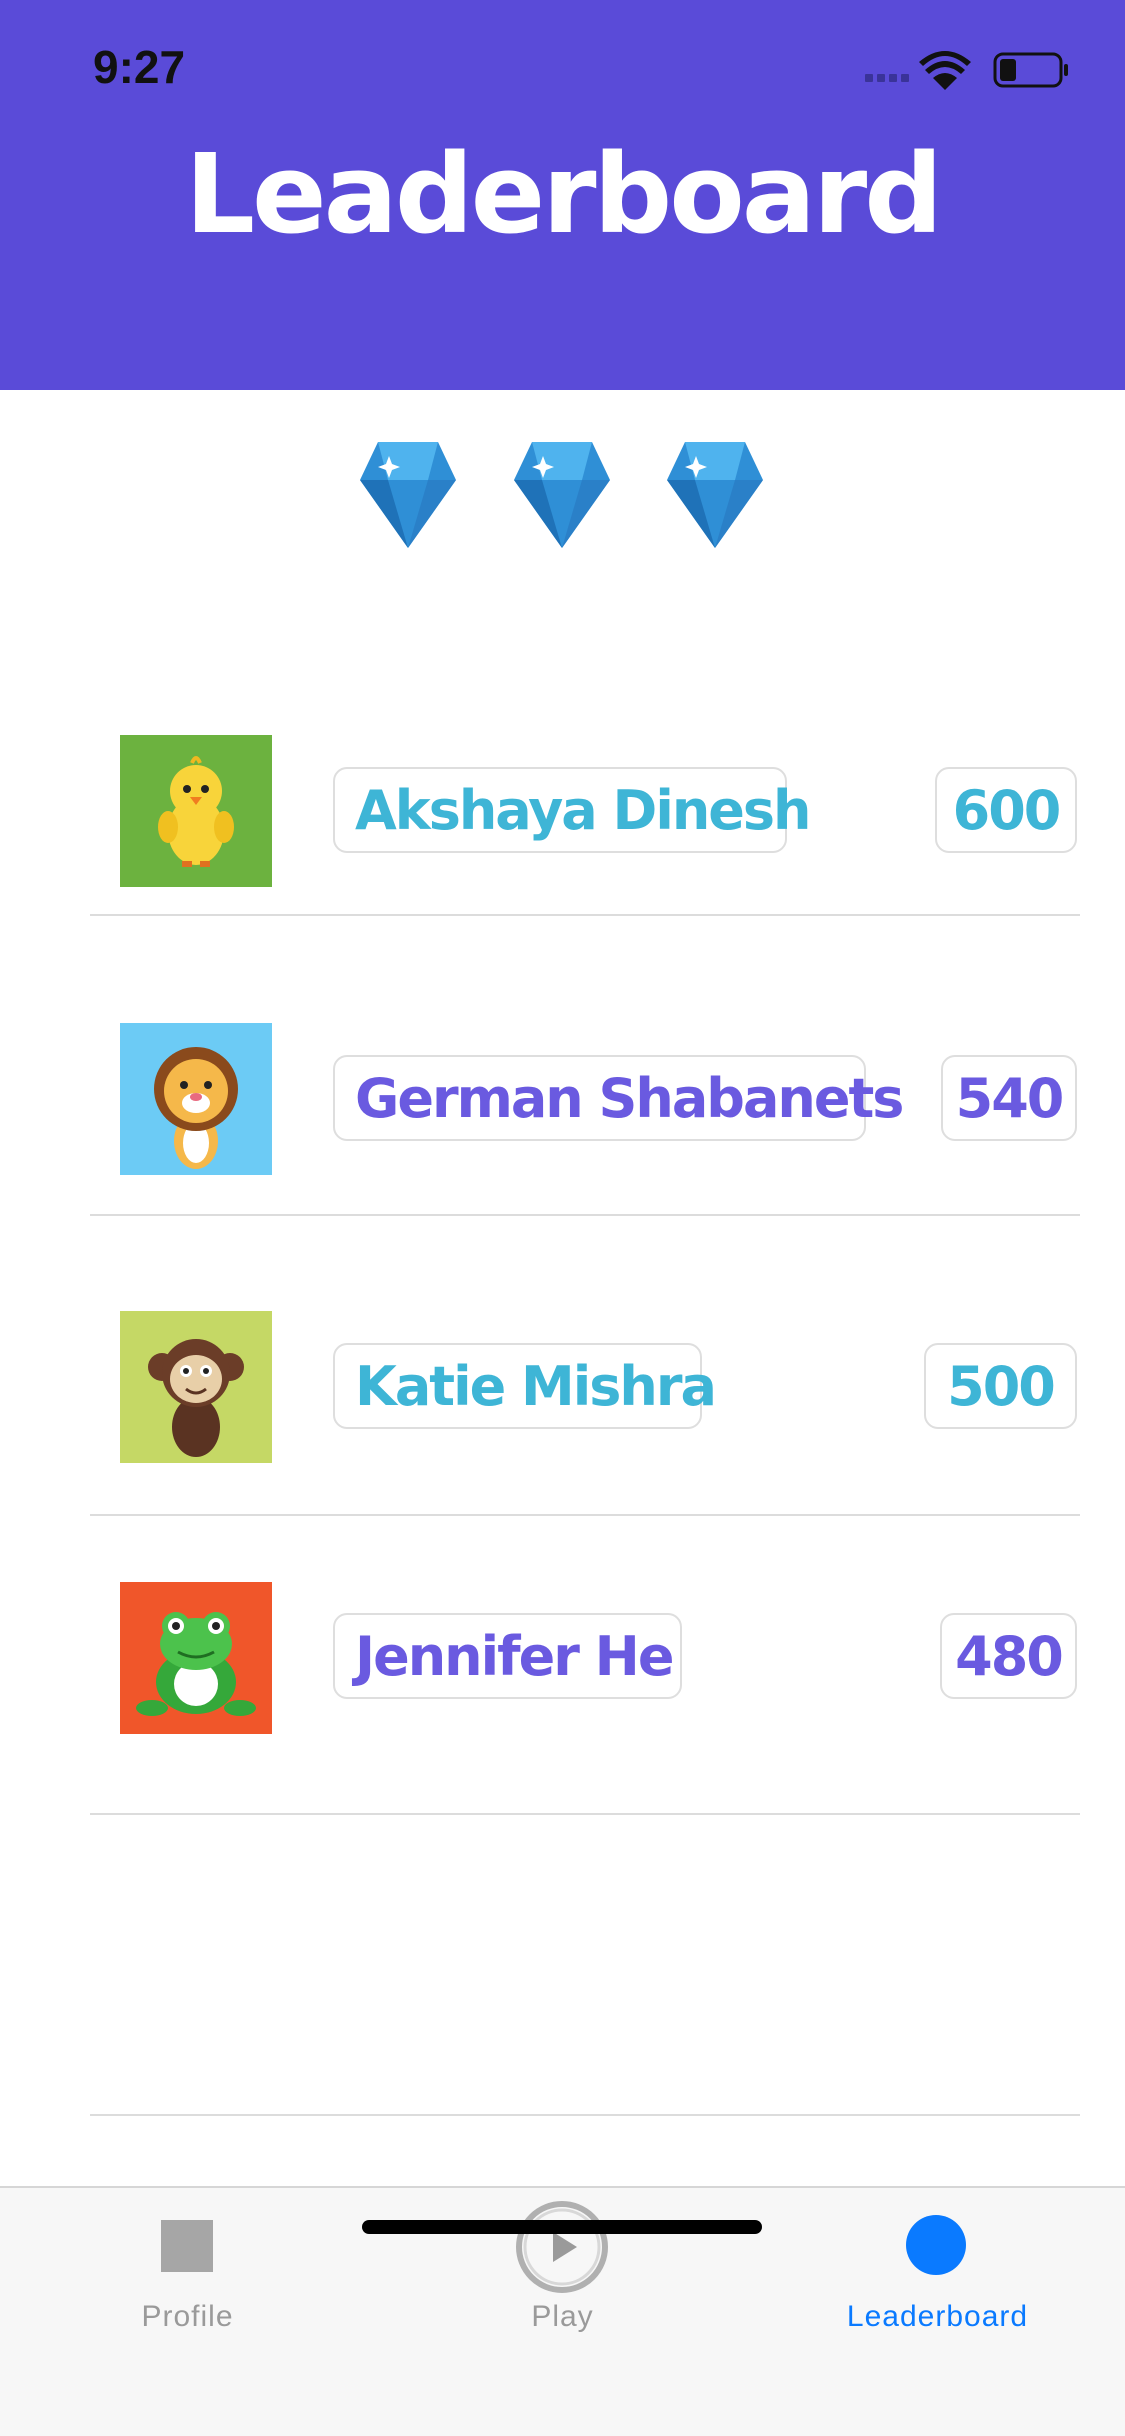 The image size is (1125, 2436). I want to click on battery-icon, so click(1030, 70).